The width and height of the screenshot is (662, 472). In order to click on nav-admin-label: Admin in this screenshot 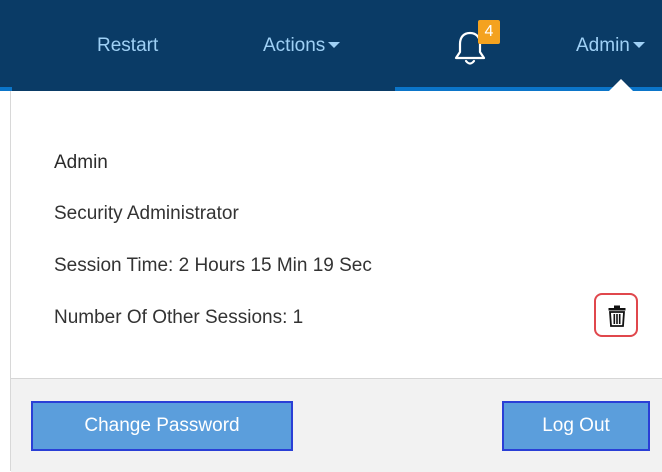, I will do `click(603, 45)`.